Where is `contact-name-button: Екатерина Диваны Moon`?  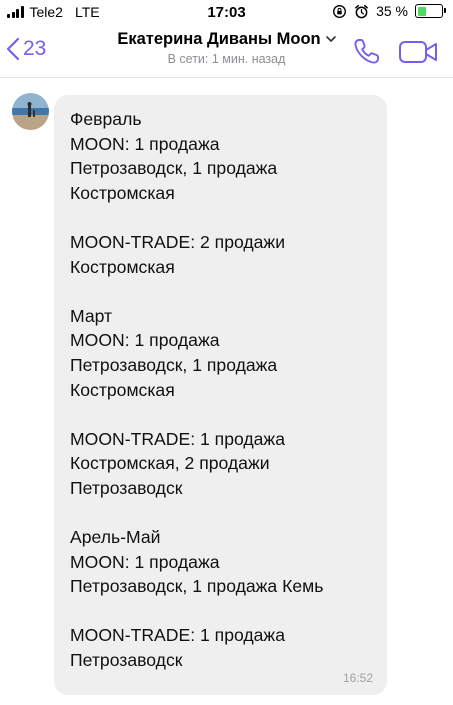
contact-name-button: Екатерина Диваны Moon is located at coordinates (226, 39).